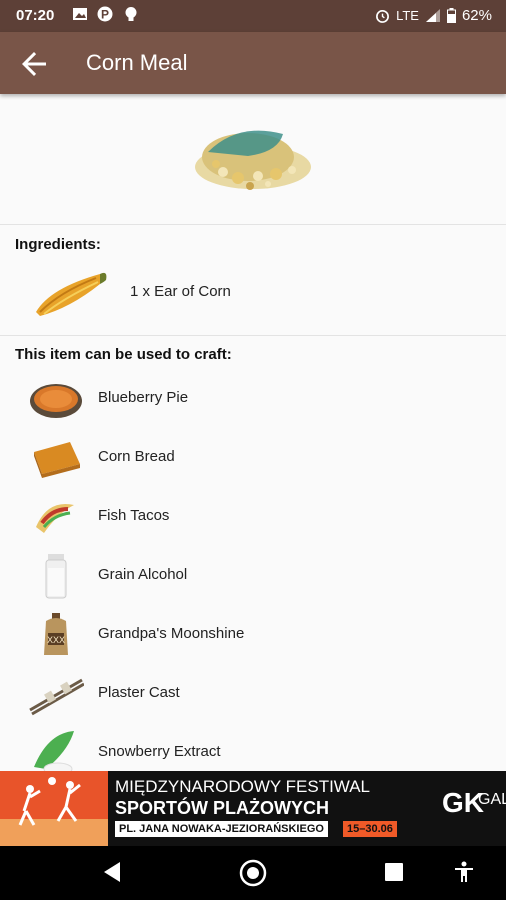  Describe the element at coordinates (56, 634) in the screenshot. I see `moonshine-jug-icon: XXX` at that location.